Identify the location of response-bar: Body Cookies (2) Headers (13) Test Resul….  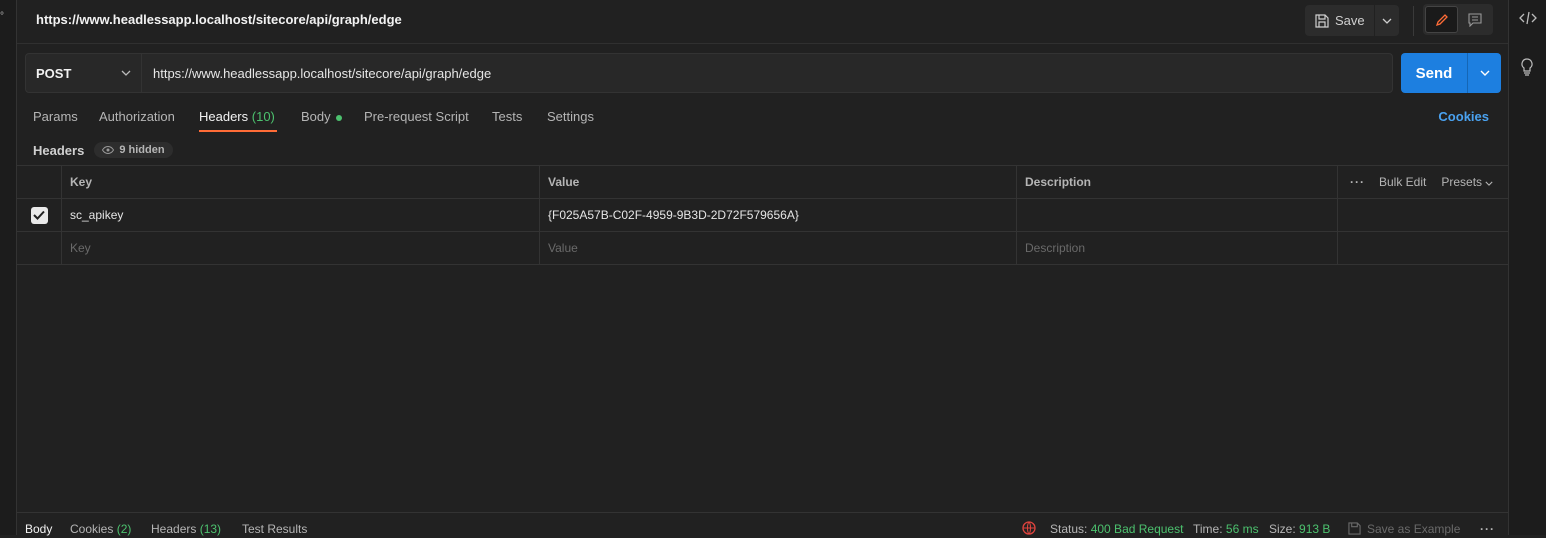
(762, 525).